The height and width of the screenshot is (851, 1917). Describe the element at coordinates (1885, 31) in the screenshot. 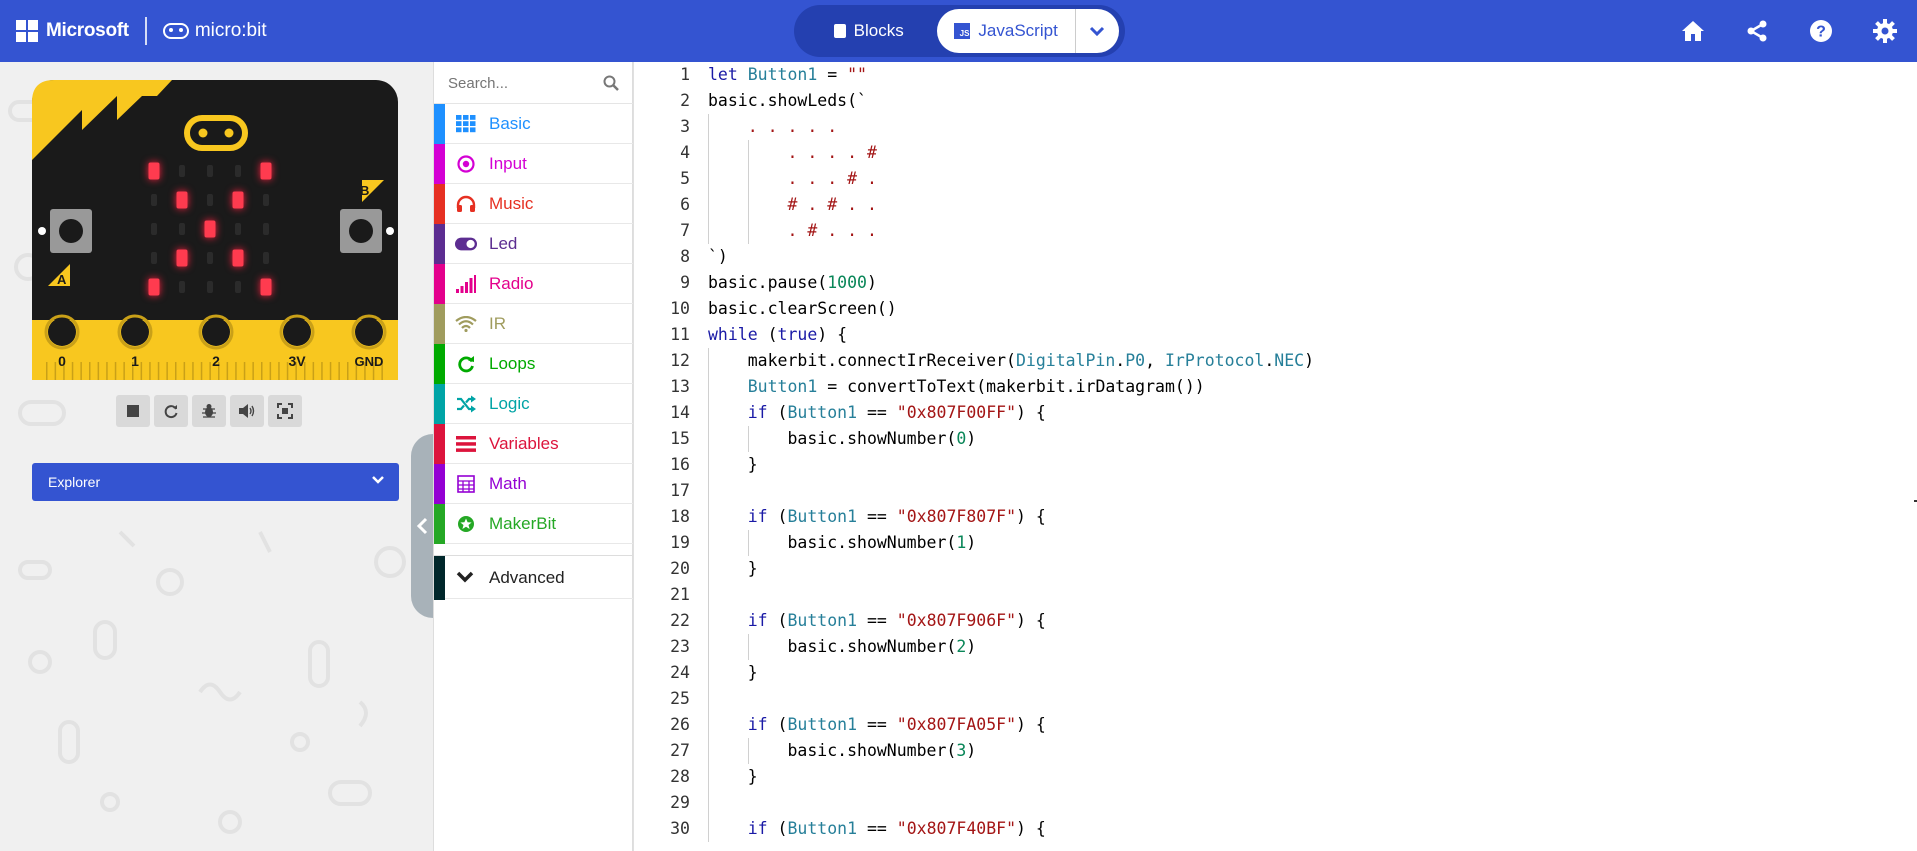

I see `settings-button` at that location.